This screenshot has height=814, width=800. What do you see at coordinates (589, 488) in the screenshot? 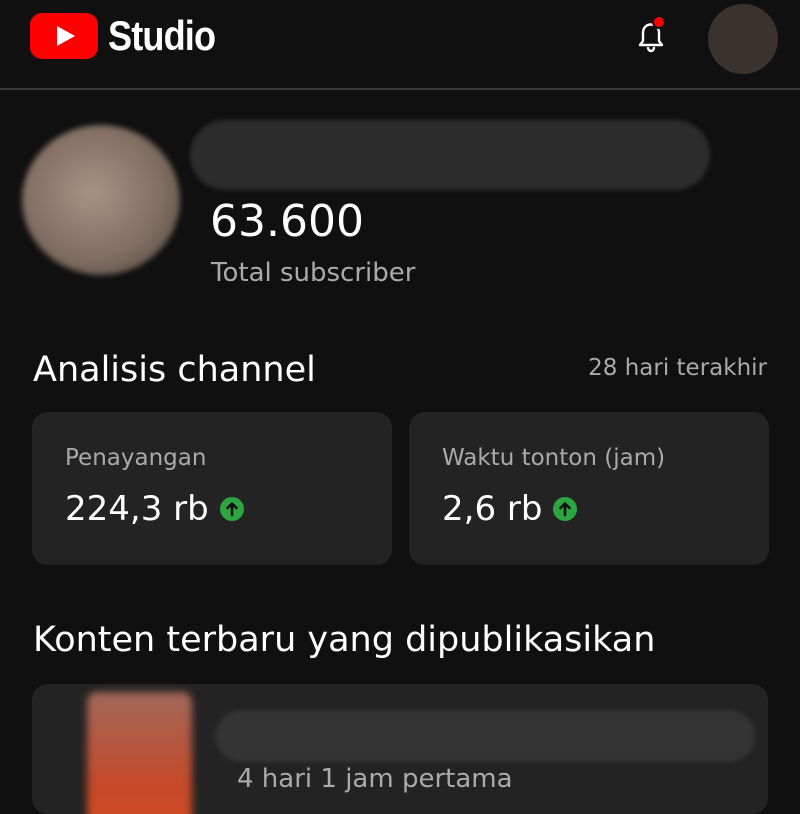
I see `watch-time-card: Waktu tonton (jam) 2,6 rb` at bounding box center [589, 488].